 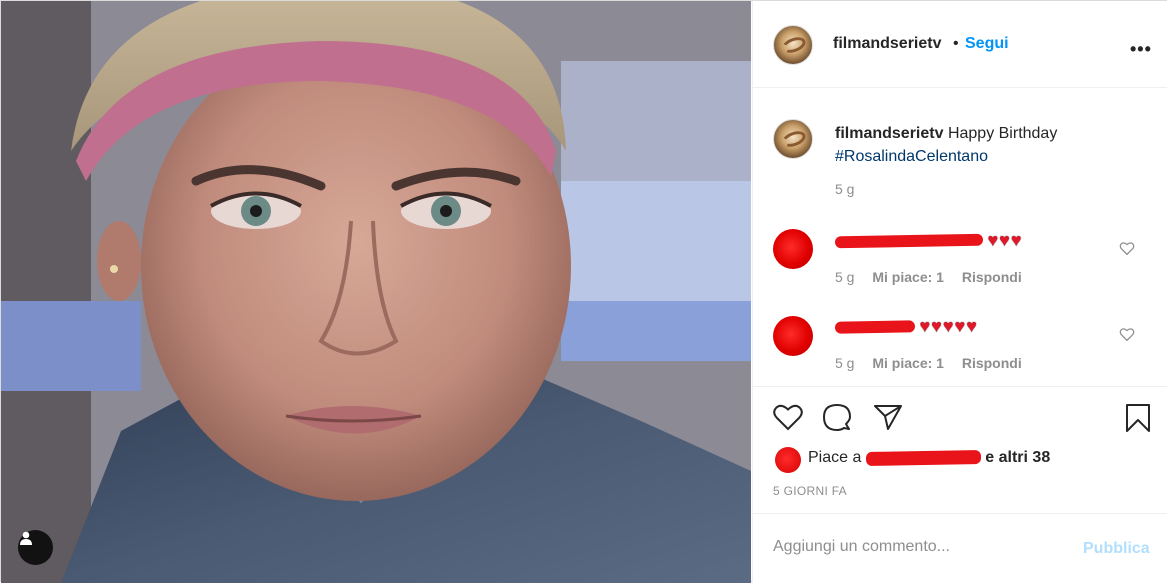 What do you see at coordinates (960, 44) in the screenshot?
I see `post-header: filmandserietv • Segui •••` at bounding box center [960, 44].